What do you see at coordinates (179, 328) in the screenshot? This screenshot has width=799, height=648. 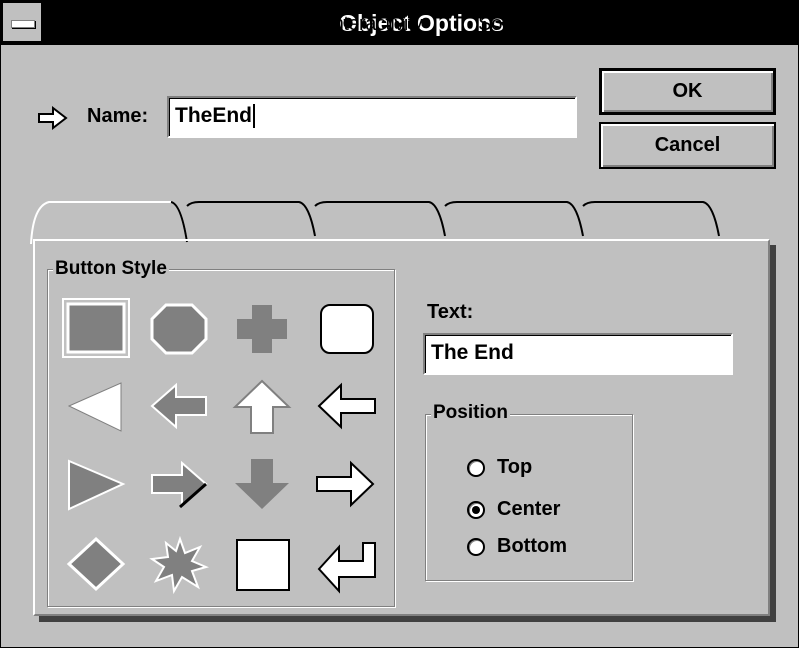 I see `style-octagon` at bounding box center [179, 328].